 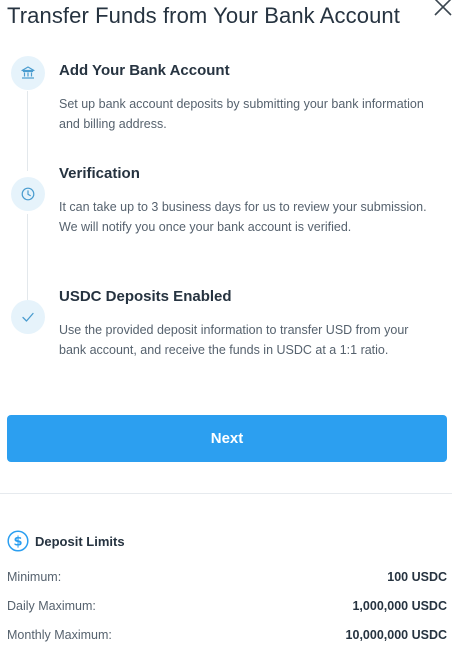 I want to click on limit-row-minimum: Minimum: 100 USDC, so click(x=227, y=579).